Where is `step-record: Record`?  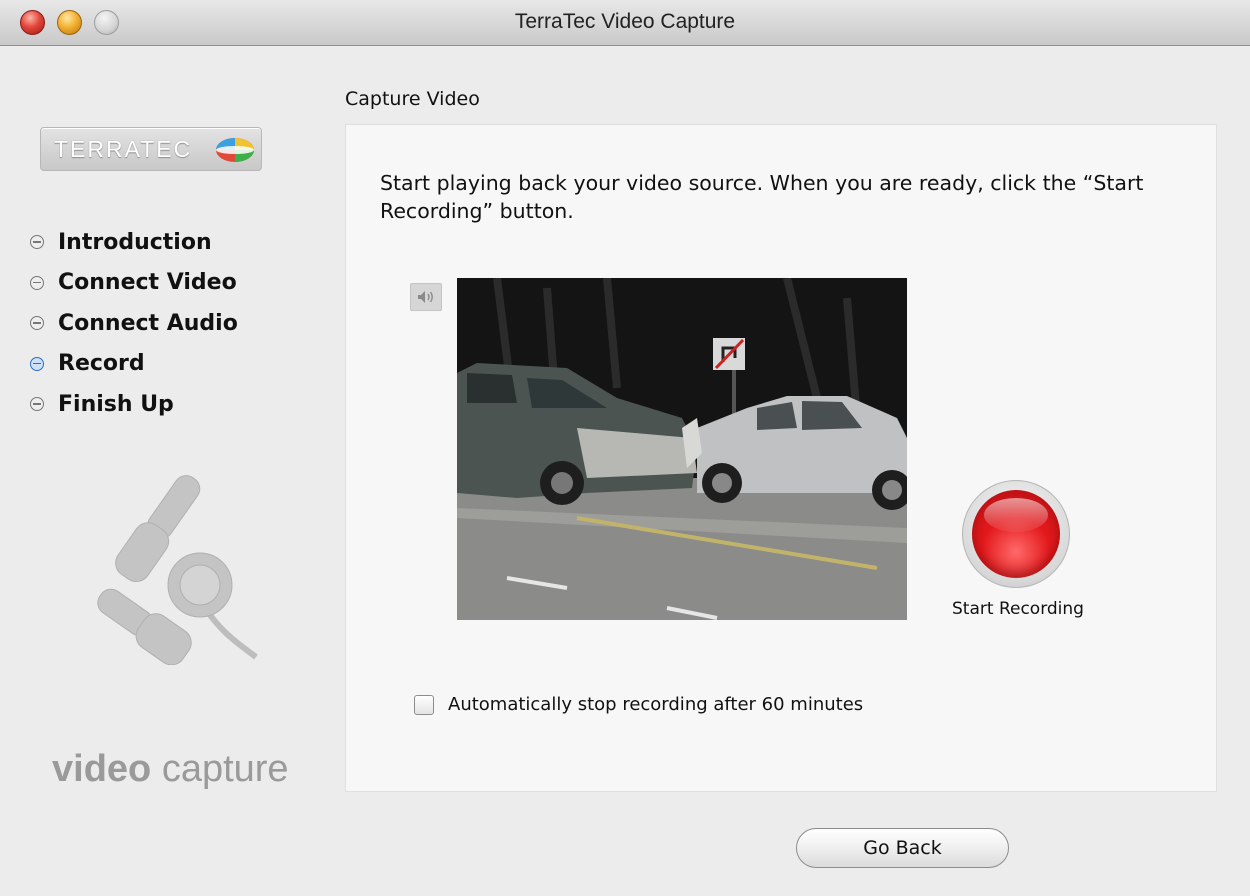 step-record: Record is located at coordinates (134, 364).